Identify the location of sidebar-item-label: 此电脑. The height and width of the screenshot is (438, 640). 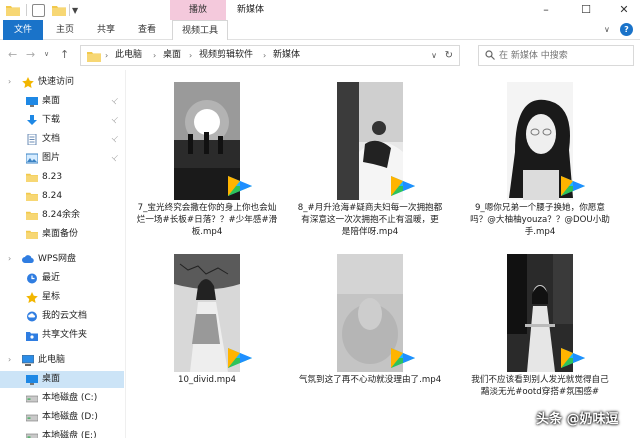
(52, 360).